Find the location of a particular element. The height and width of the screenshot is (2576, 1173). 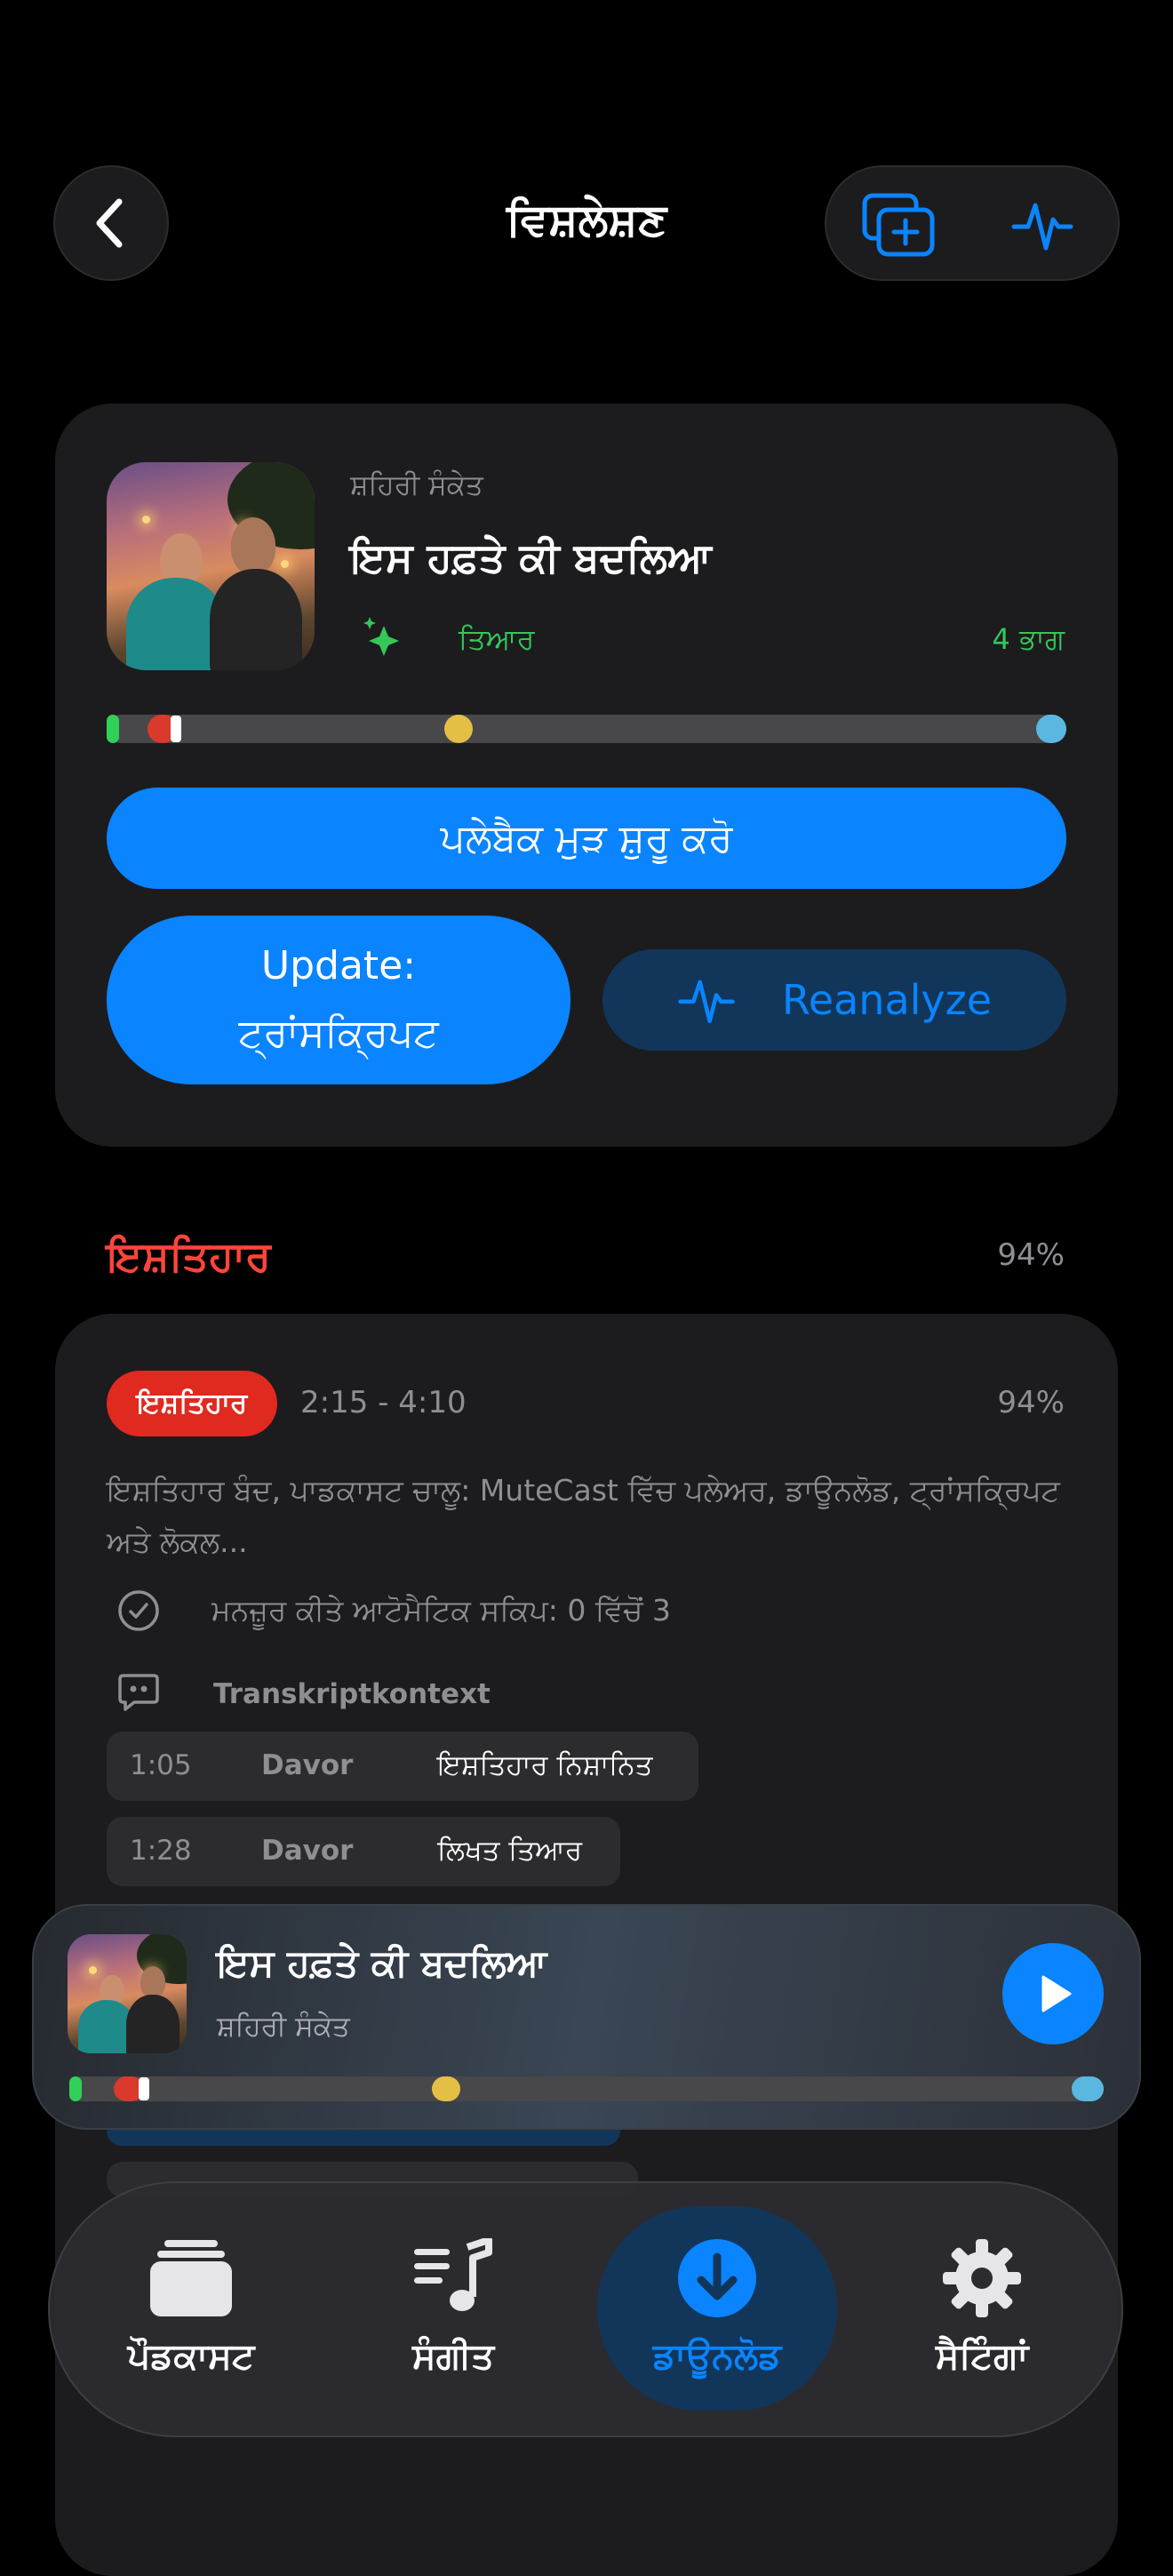

transcript-time: 1:05 is located at coordinates (161, 1765).